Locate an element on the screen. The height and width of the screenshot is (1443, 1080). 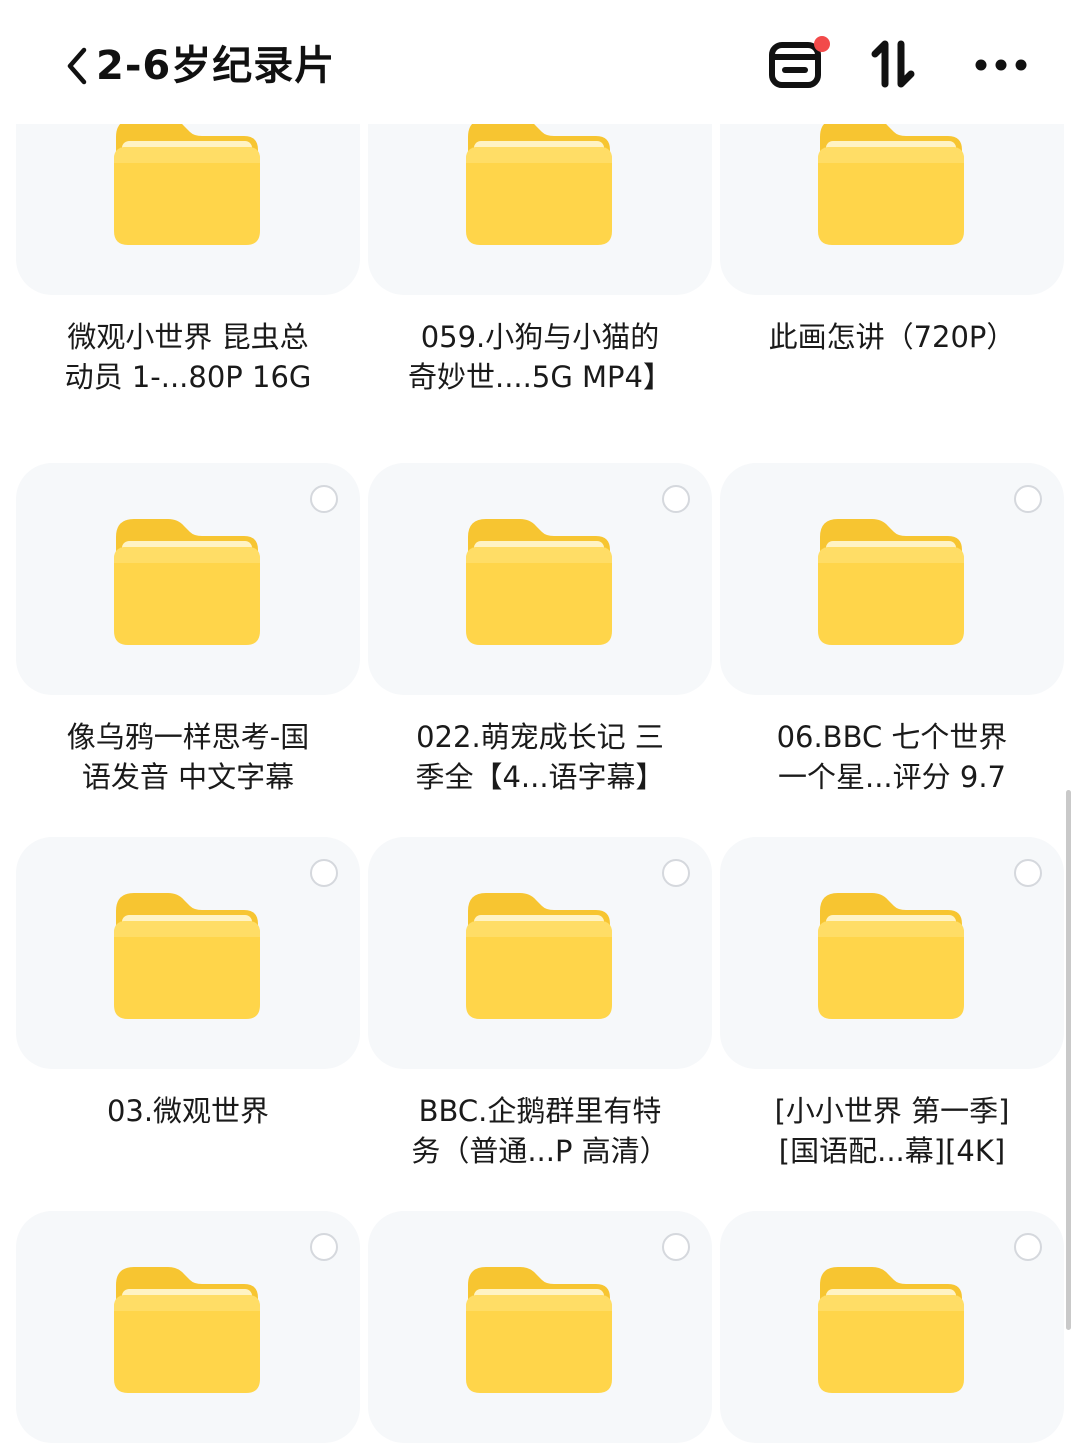
chevron-left-icon is located at coordinates (77, 66).